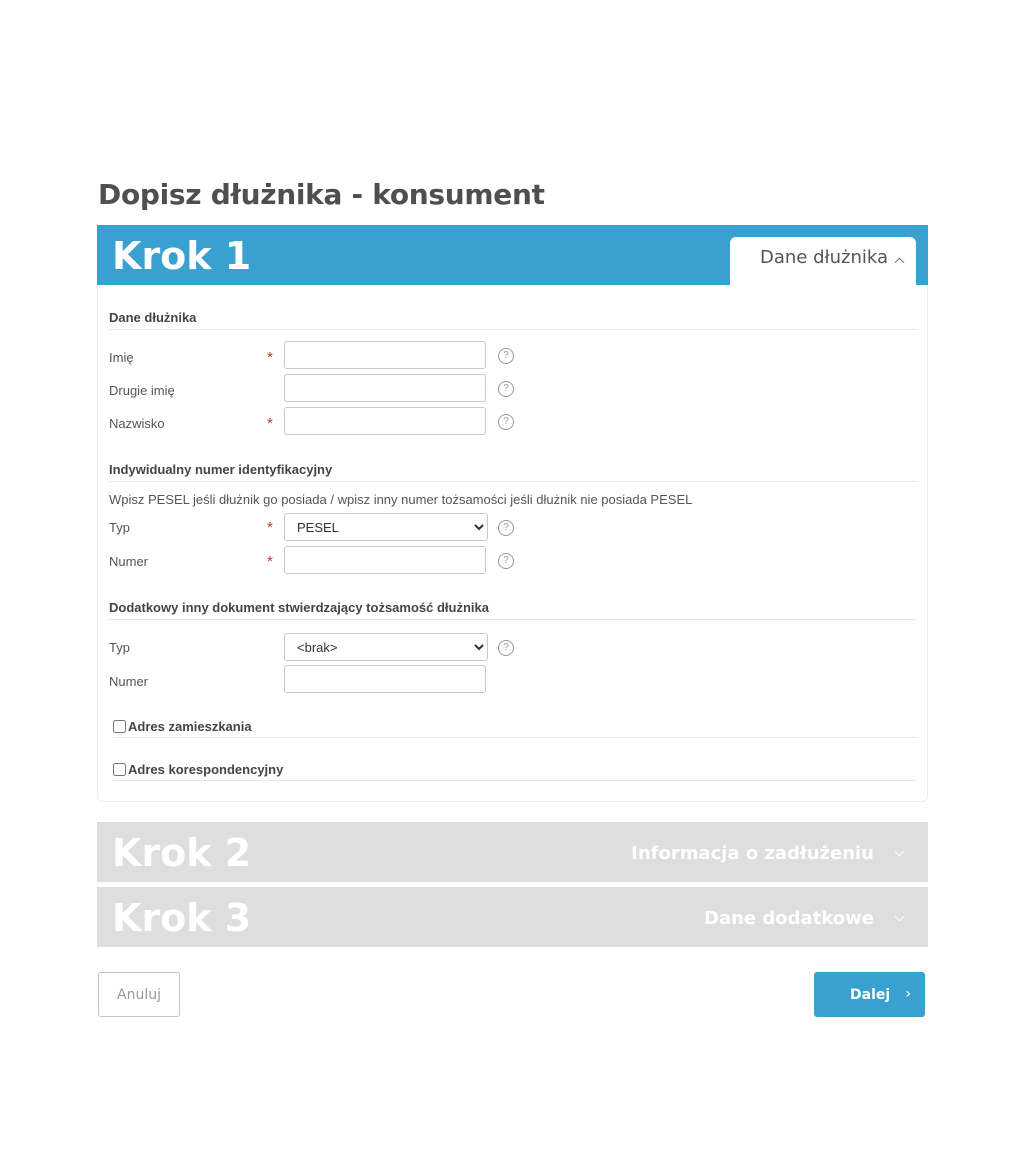 This screenshot has height=1151, width=1013. Describe the element at coordinates (206, 769) in the screenshot. I see `correspondence-address-label: Adres korespondencyjny` at that location.